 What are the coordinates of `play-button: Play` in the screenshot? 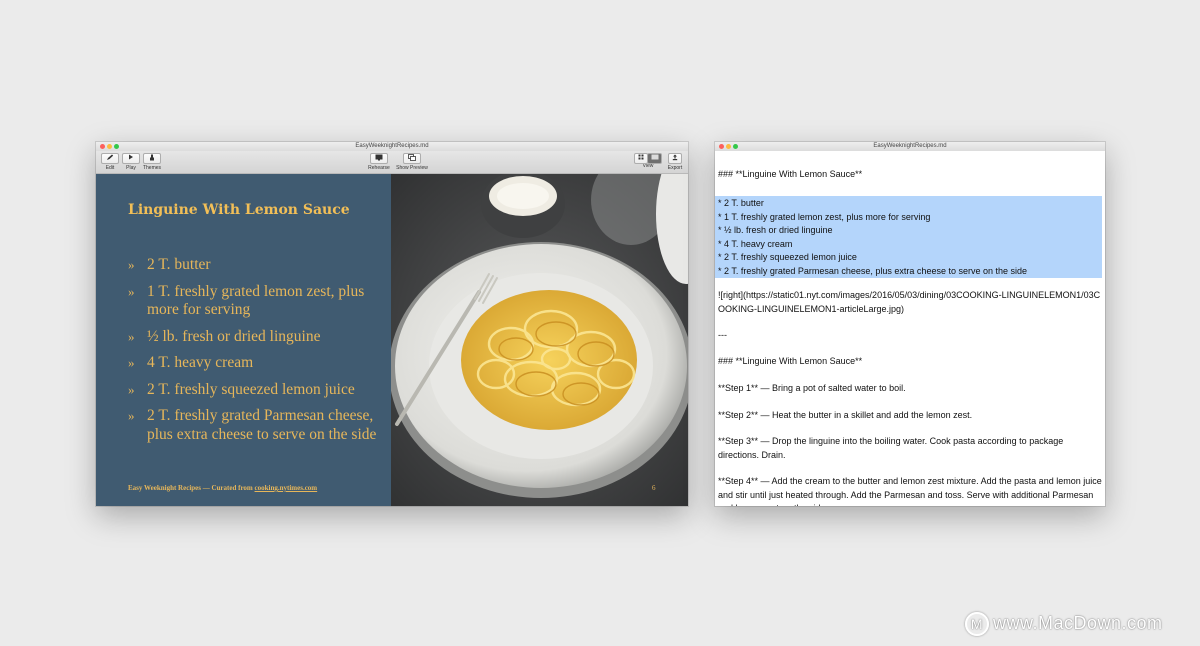 It's located at (131, 162).